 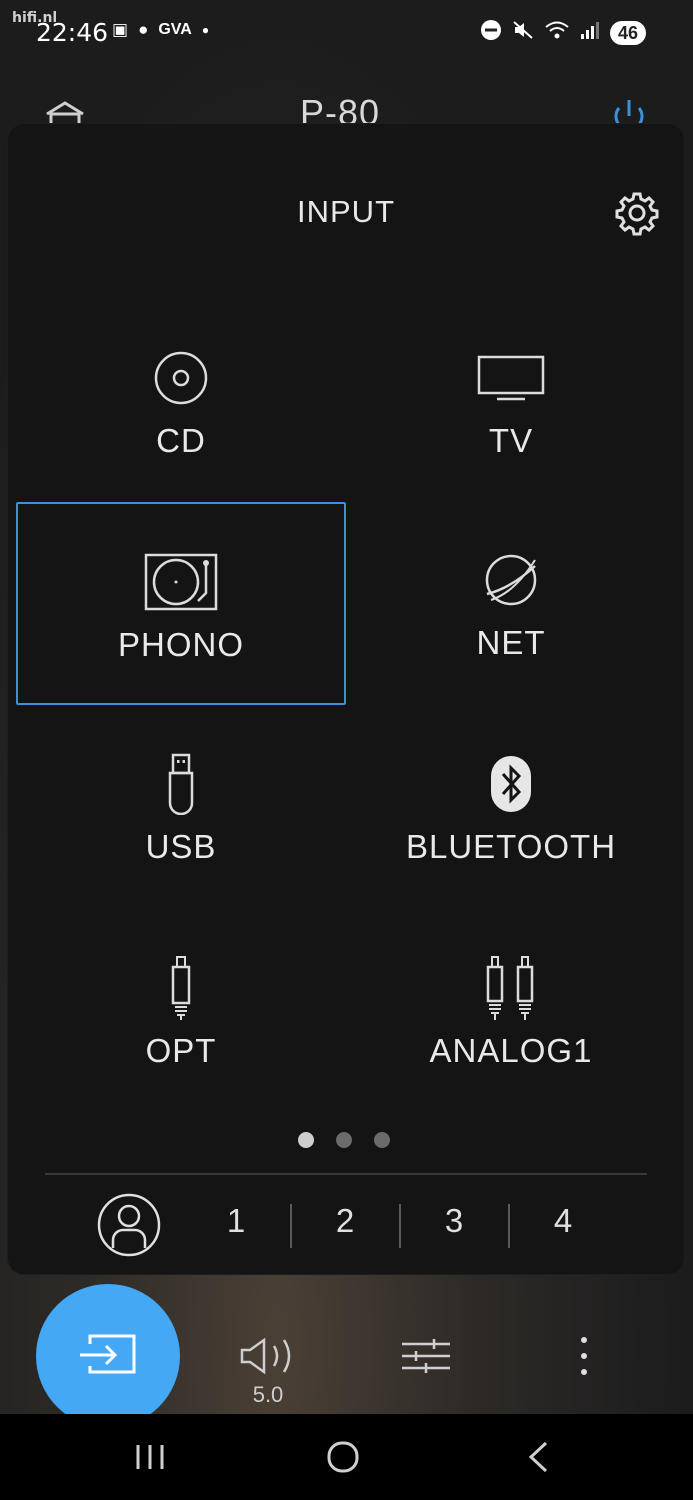 What do you see at coordinates (523, 32) in the screenshot?
I see `mute-icon` at bounding box center [523, 32].